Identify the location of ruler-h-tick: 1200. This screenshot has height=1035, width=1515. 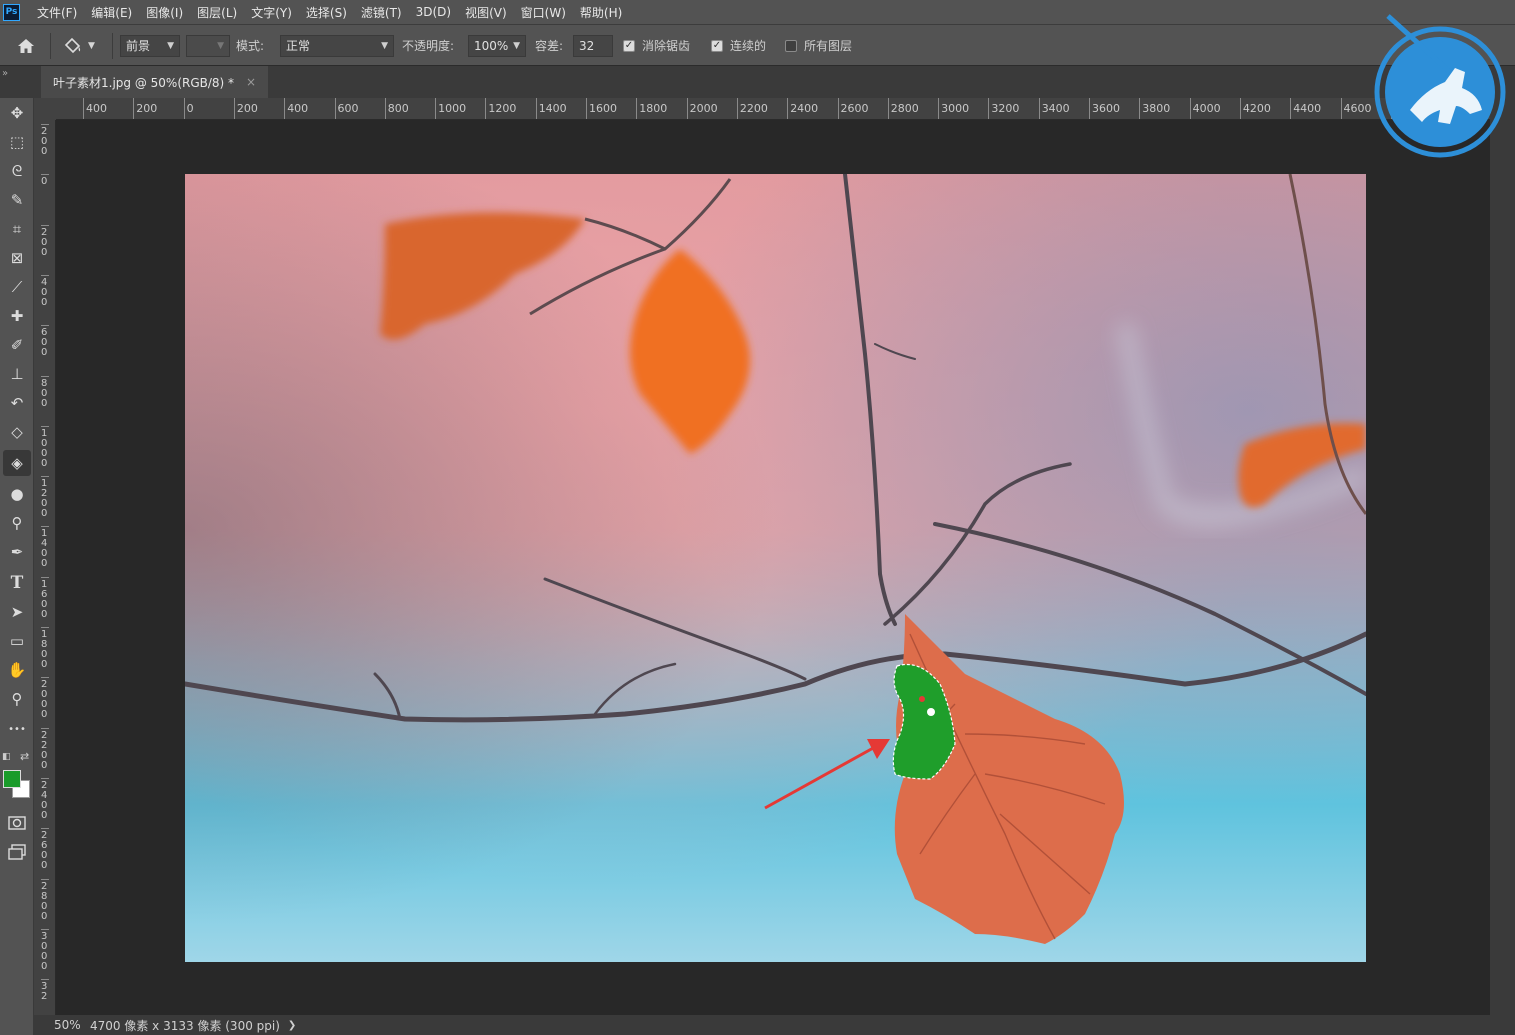
(501, 108).